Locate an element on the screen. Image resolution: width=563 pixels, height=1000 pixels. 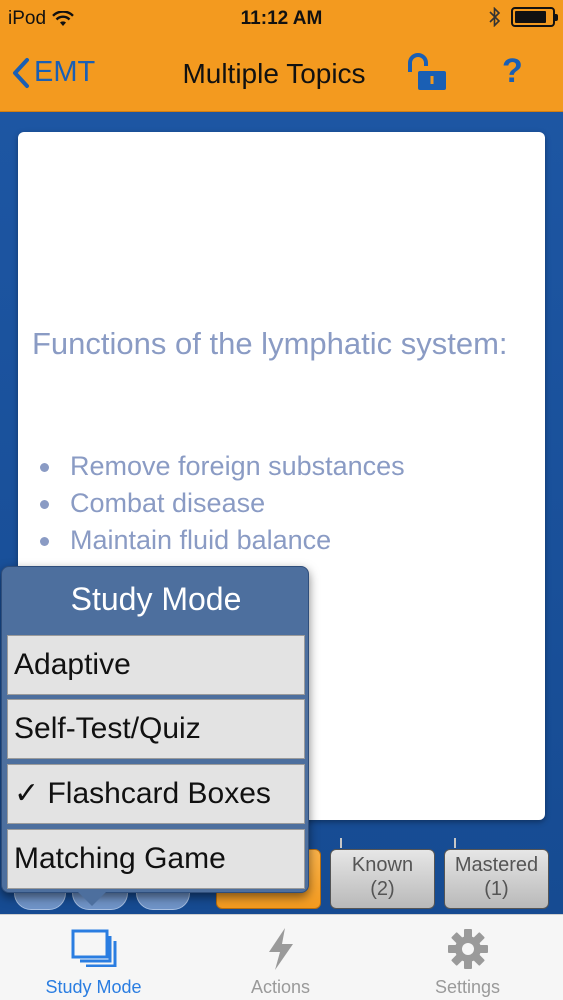
status-right is located at coordinates (523, 17).